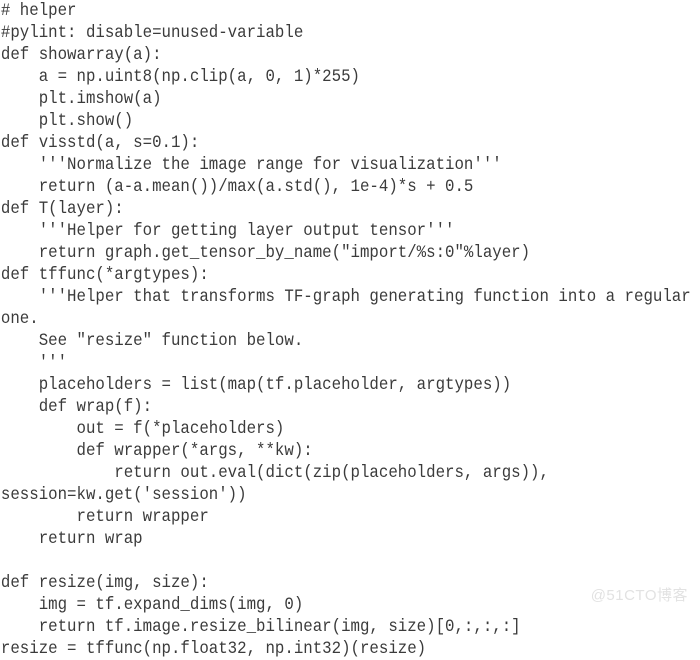 The image size is (700, 660). Describe the element at coordinates (67, 121) in the screenshot. I see `code-line: plt.show()` at that location.